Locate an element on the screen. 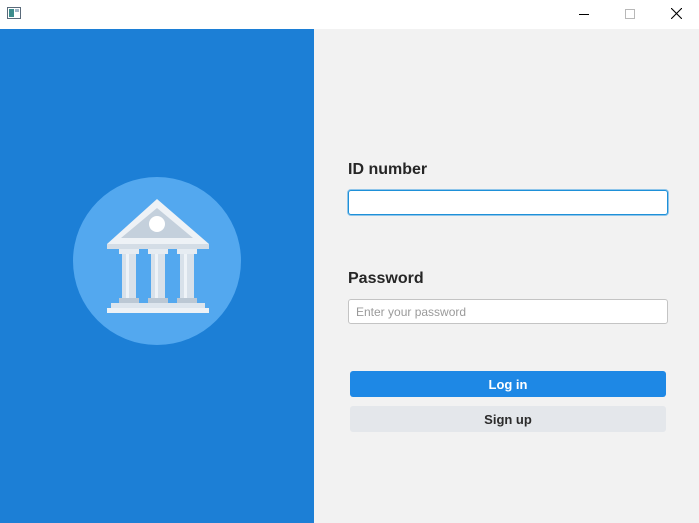 The width and height of the screenshot is (699, 523). password-label: Password is located at coordinates (386, 278).